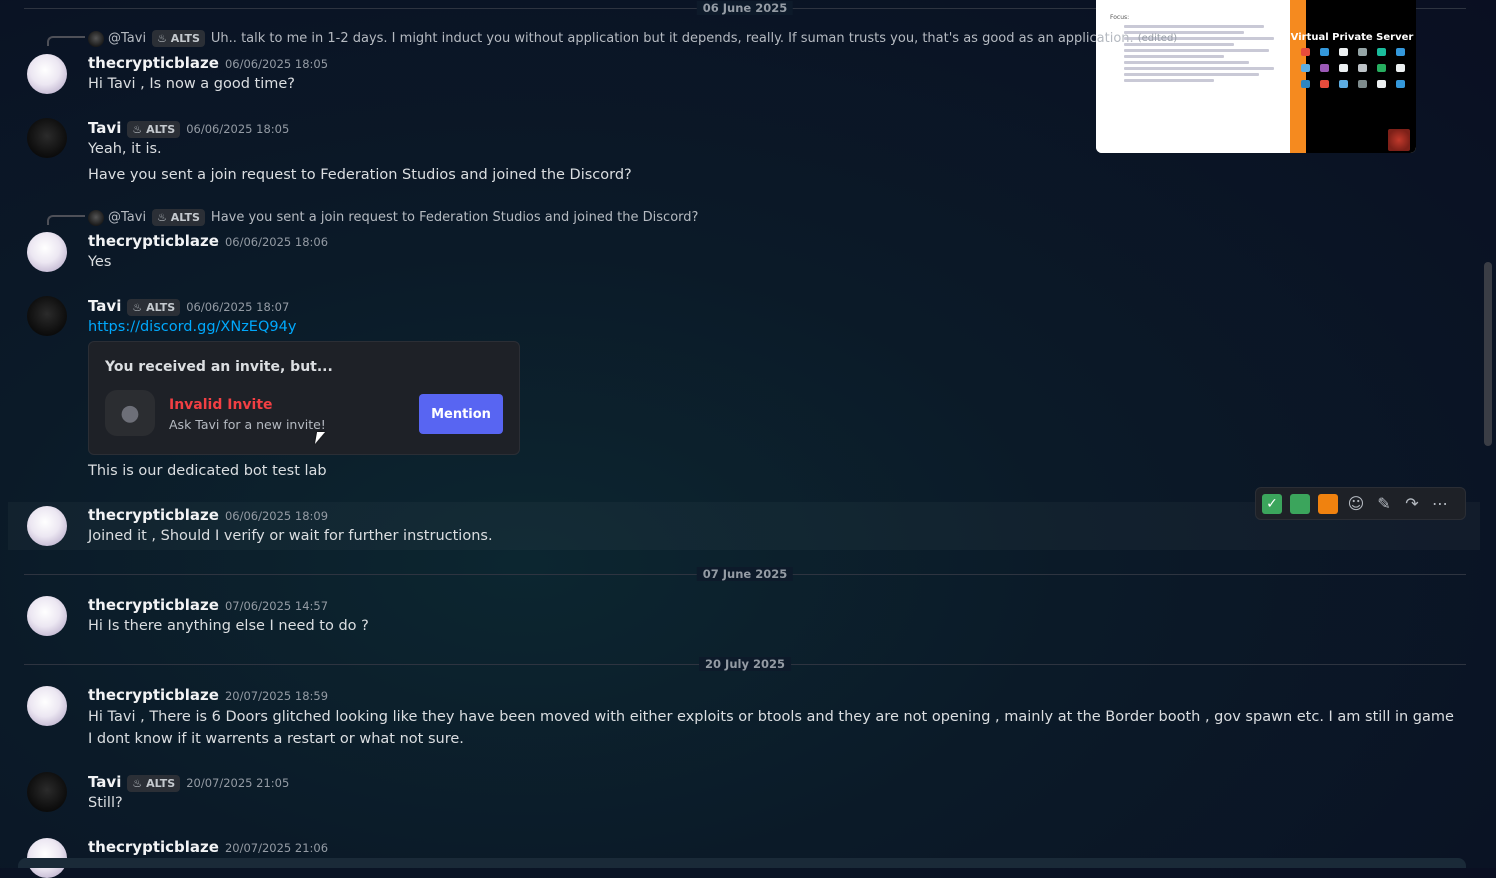  What do you see at coordinates (130, 413) in the screenshot?
I see `invalid-server-icon: ●` at bounding box center [130, 413].